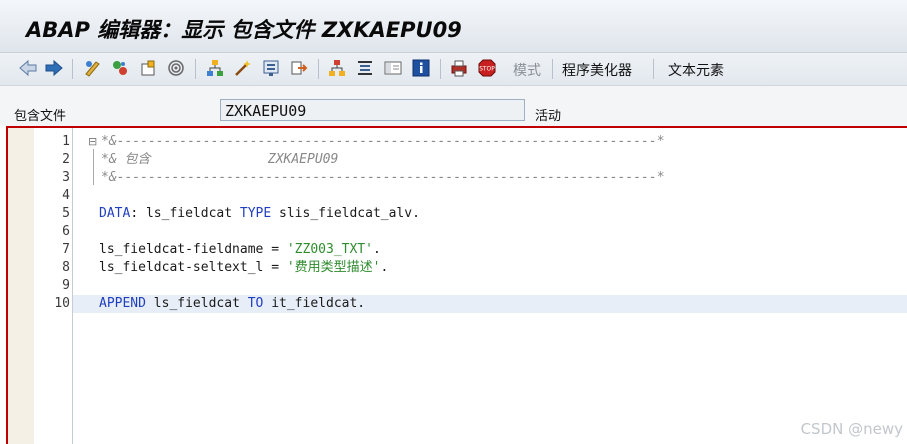  Describe the element at coordinates (271, 68) in the screenshot. I see `test-icon` at that location.